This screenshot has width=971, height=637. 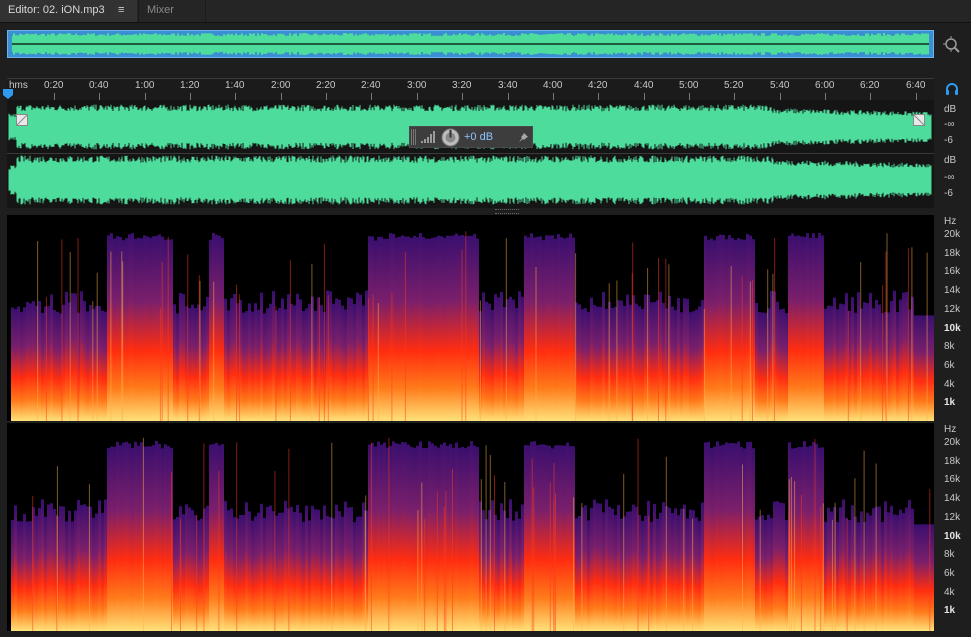 I want to click on frequency-label: 20k, so click(x=952, y=234).